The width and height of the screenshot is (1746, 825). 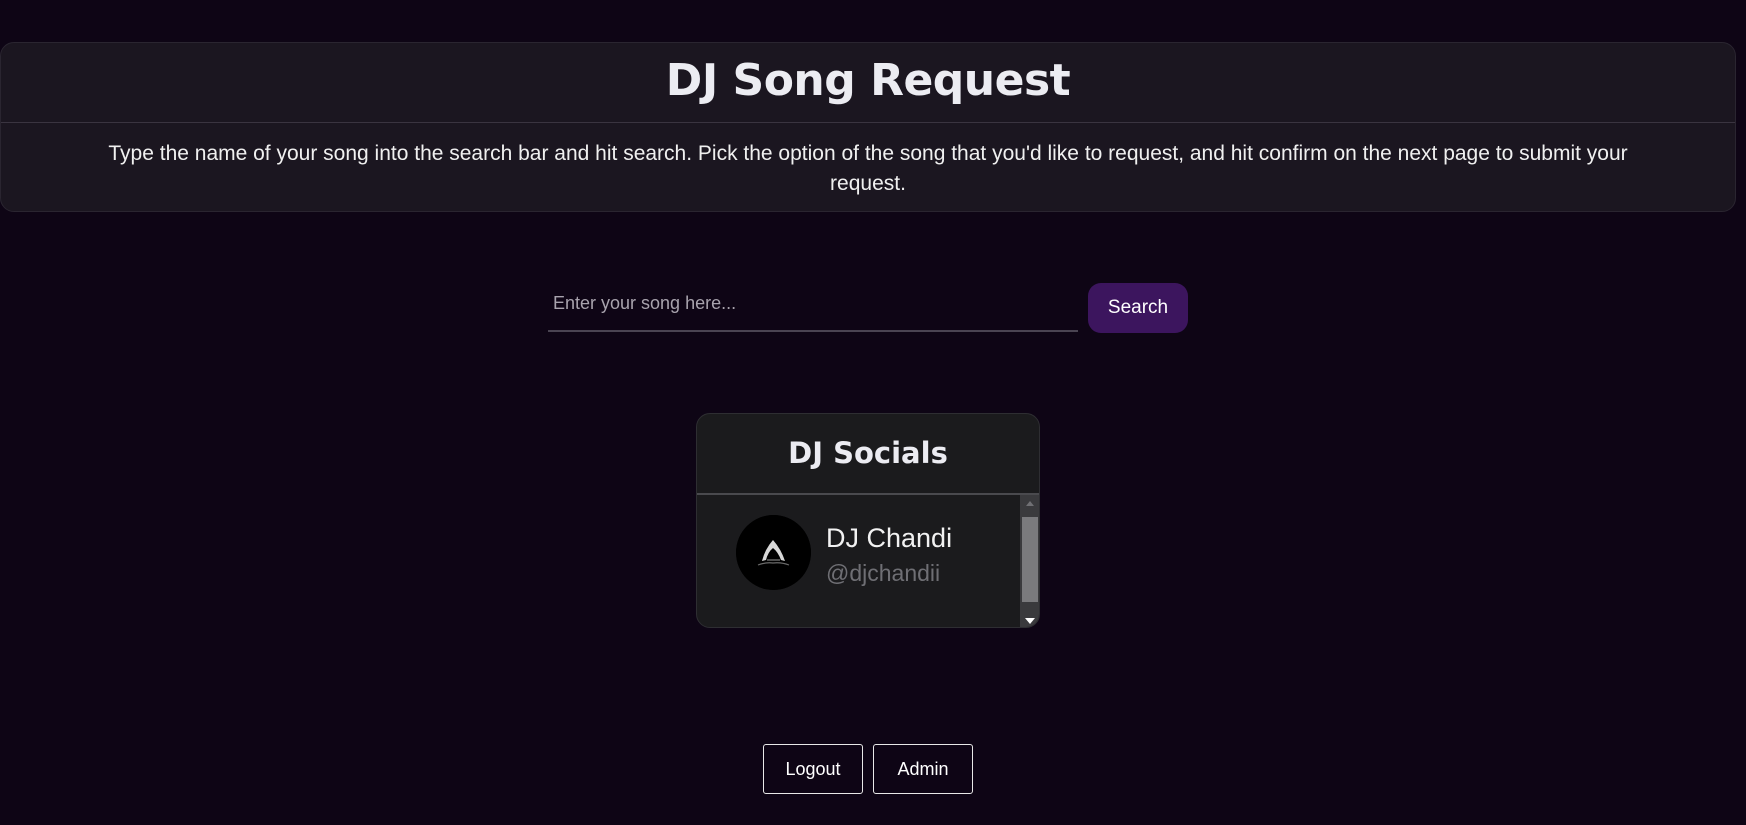 What do you see at coordinates (889, 538) in the screenshot?
I see `social-name: DJ Chandi` at bounding box center [889, 538].